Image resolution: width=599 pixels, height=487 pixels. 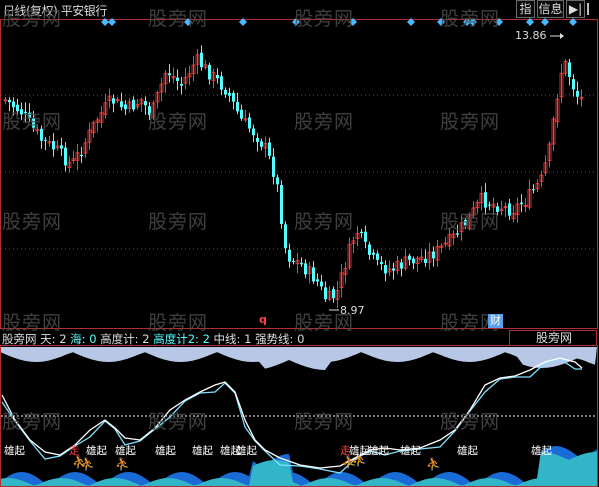 I want to click on qiang-value: 0, so click(x=301, y=339).